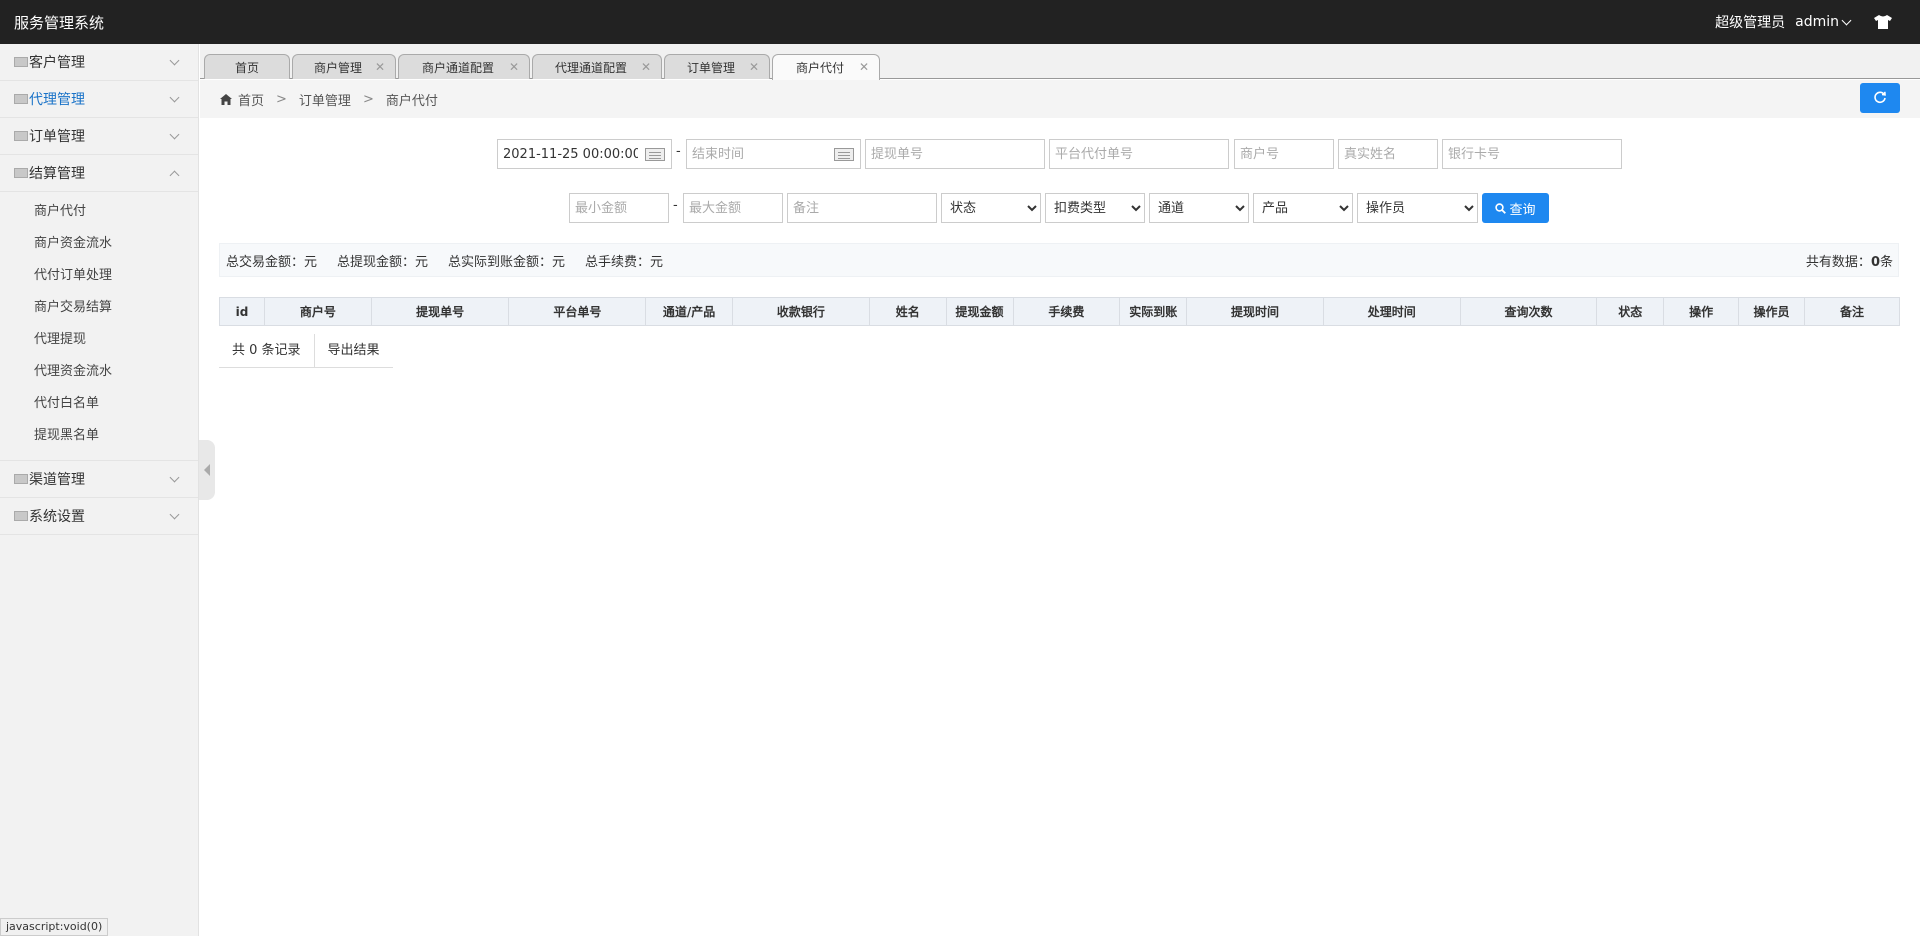 The width and height of the screenshot is (1920, 936). Describe the element at coordinates (266, 350) in the screenshot. I see `record-count: 共 0 条记录` at that location.